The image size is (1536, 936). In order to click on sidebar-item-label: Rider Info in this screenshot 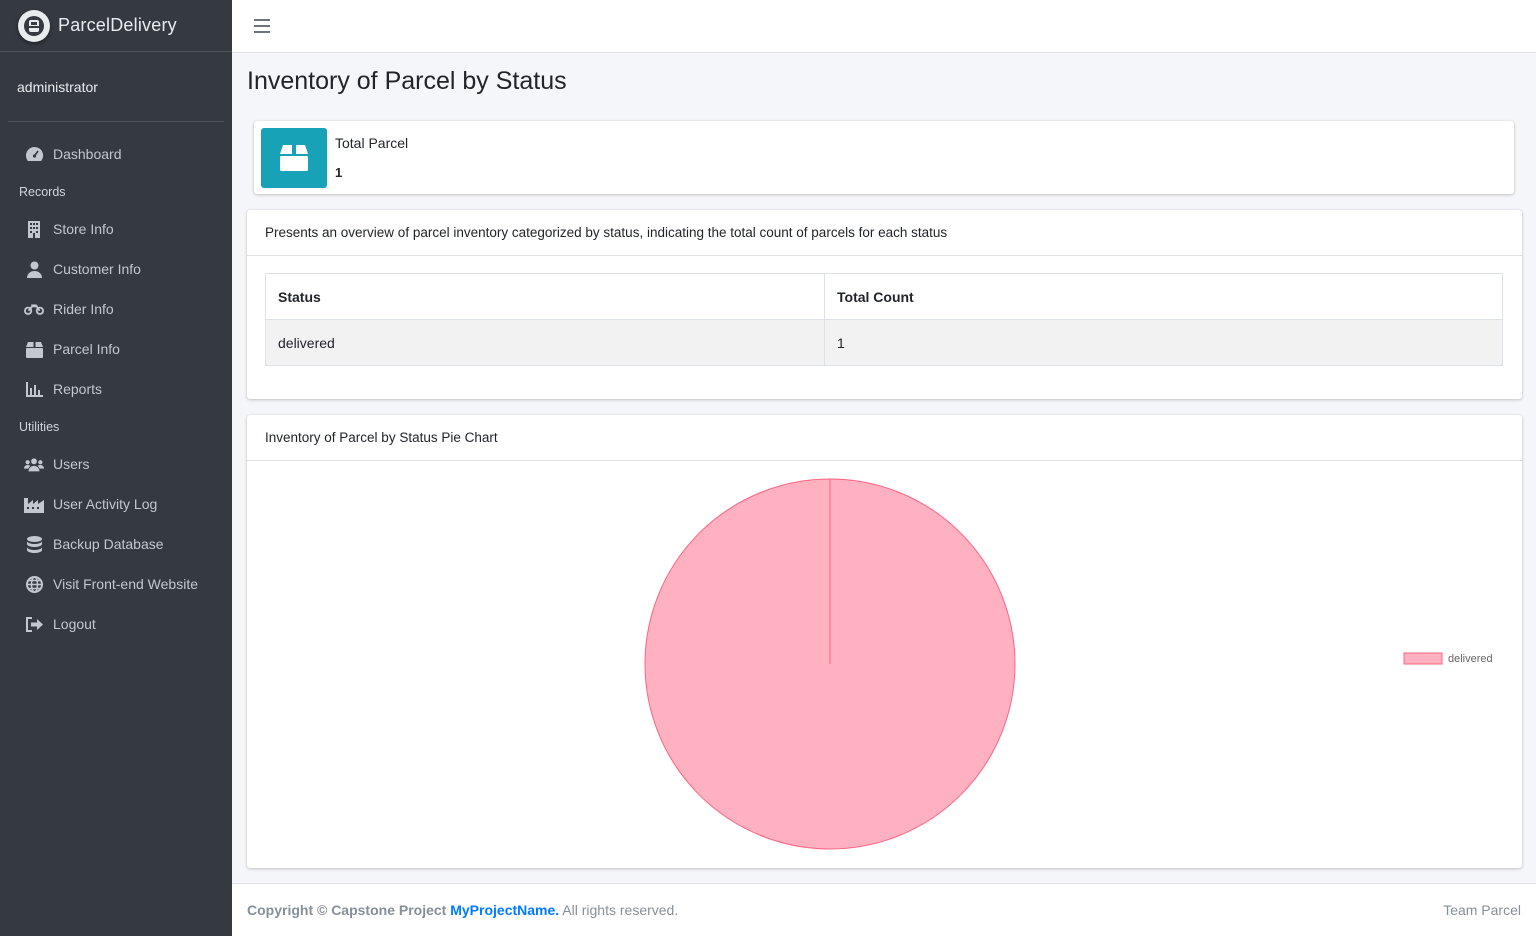, I will do `click(83, 309)`.